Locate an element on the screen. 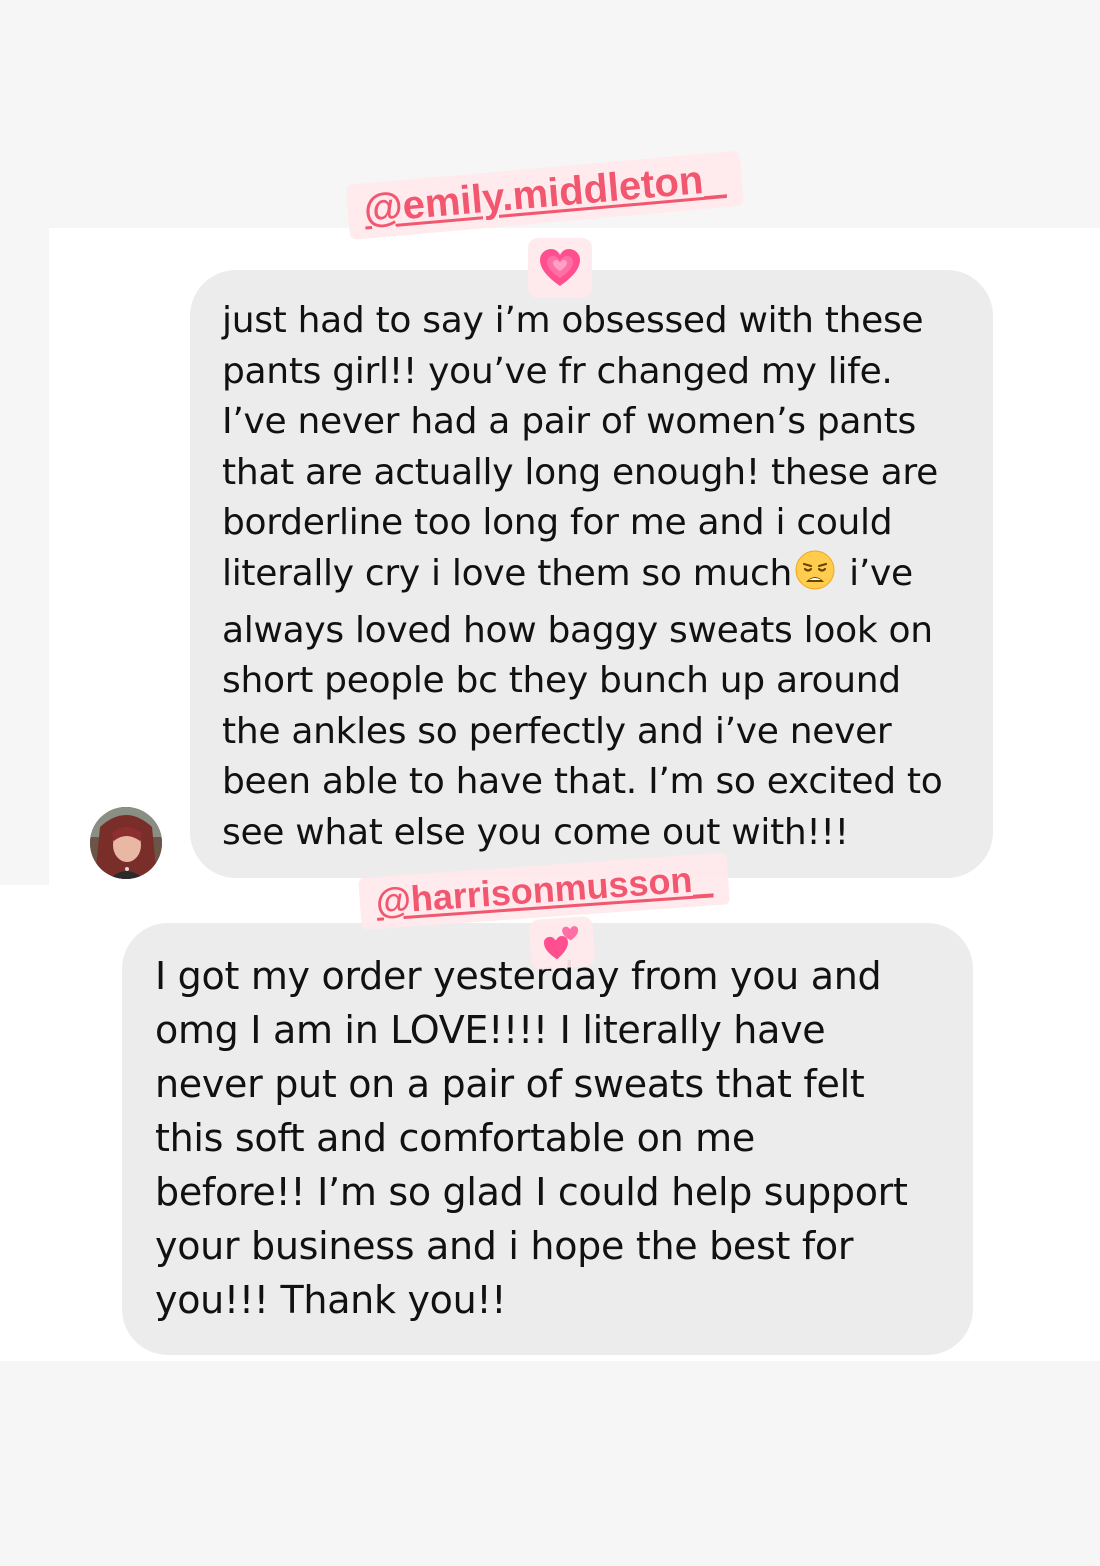  weary-face-icon is located at coordinates (815, 577).